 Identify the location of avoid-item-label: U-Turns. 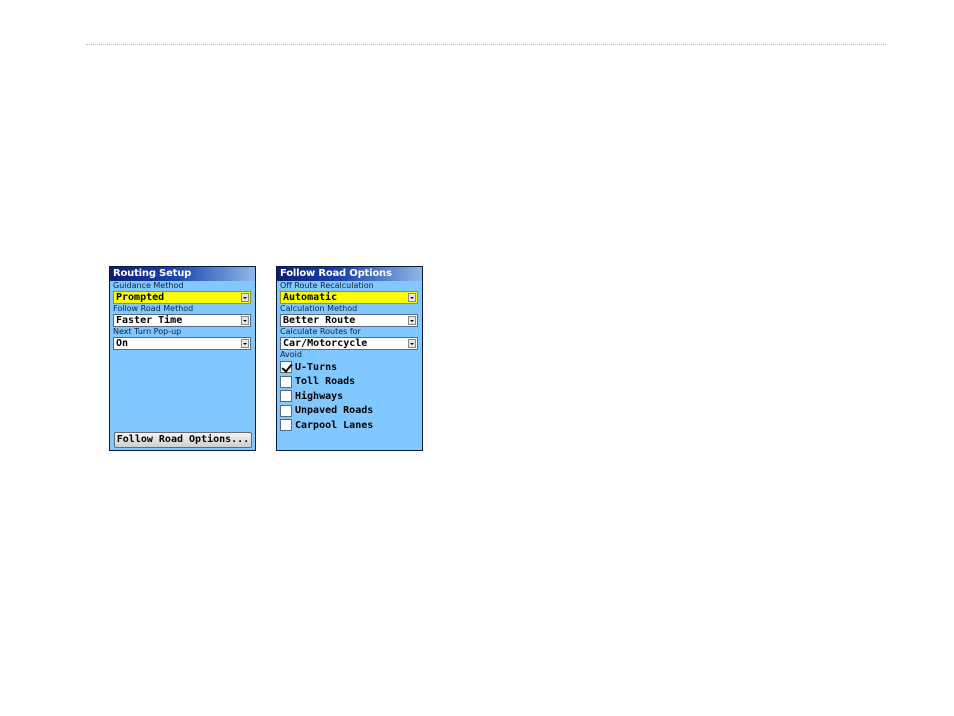
(316, 367).